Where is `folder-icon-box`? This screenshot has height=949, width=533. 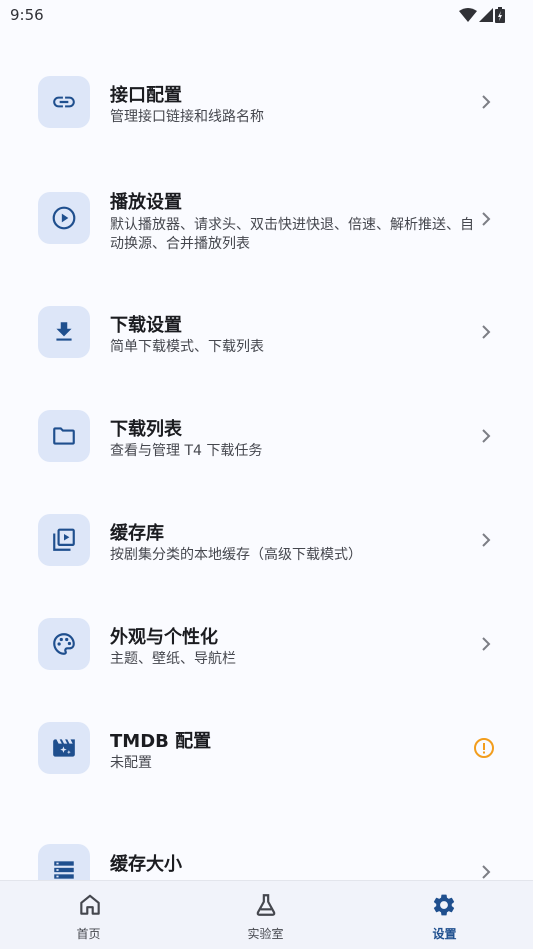
folder-icon-box is located at coordinates (64, 436).